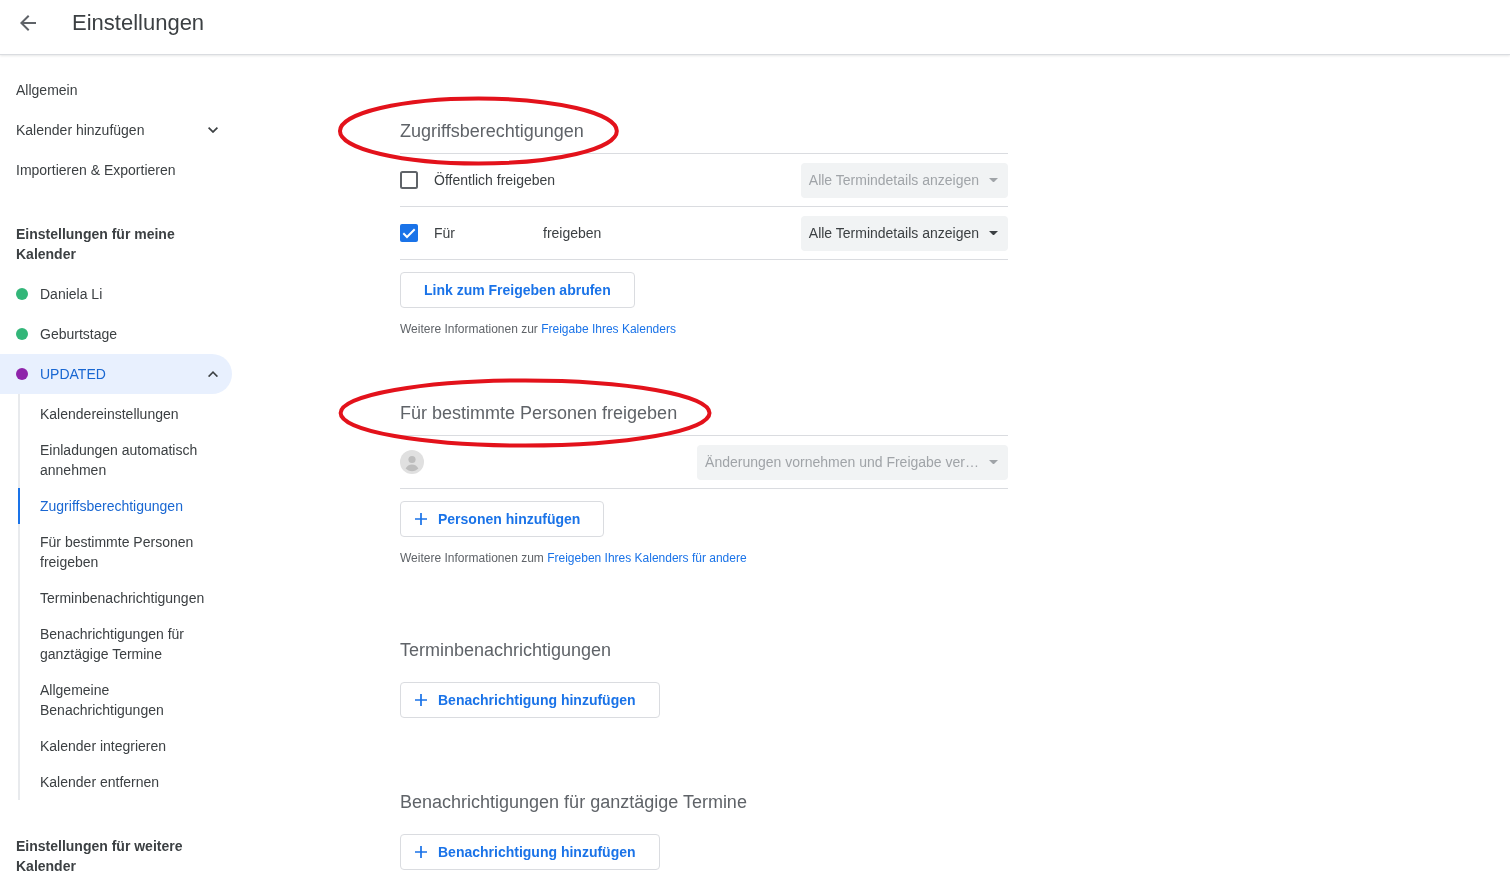 This screenshot has height=876, width=1510. What do you see at coordinates (573, 802) in the screenshot?
I see `section-title: Benachrichtigungen für ganztägige Termine` at bounding box center [573, 802].